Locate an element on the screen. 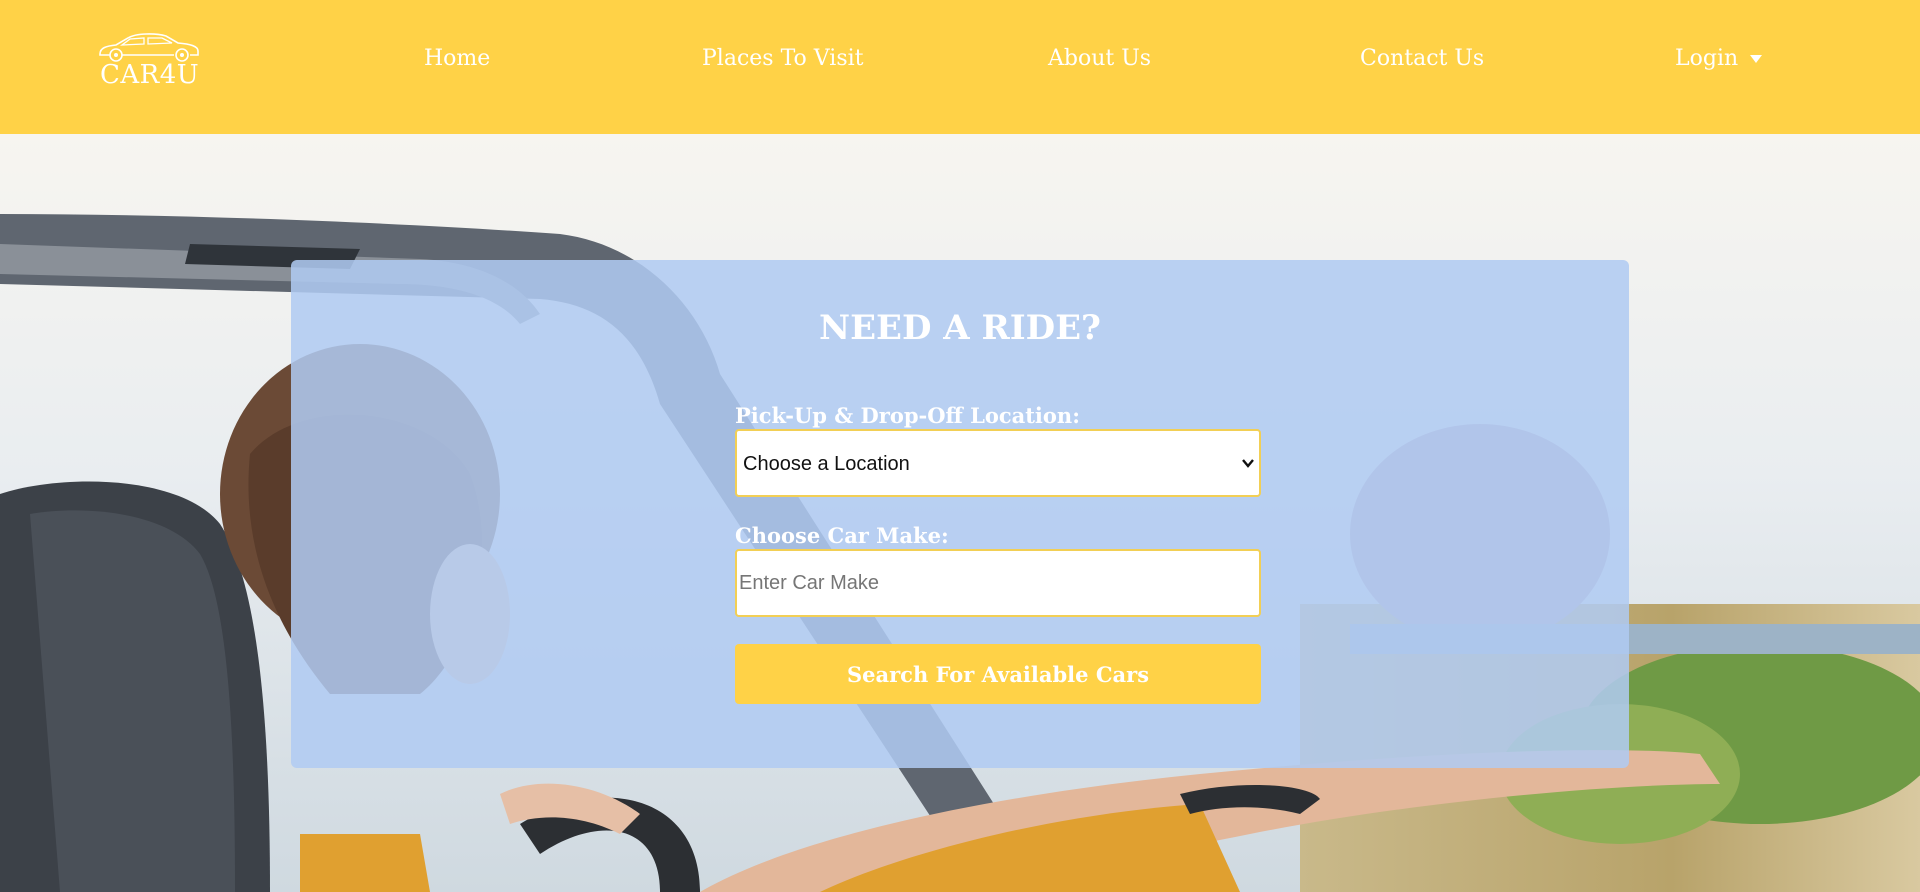 This screenshot has width=1920, height=892. nav-about-us: About Us is located at coordinates (1099, 58).